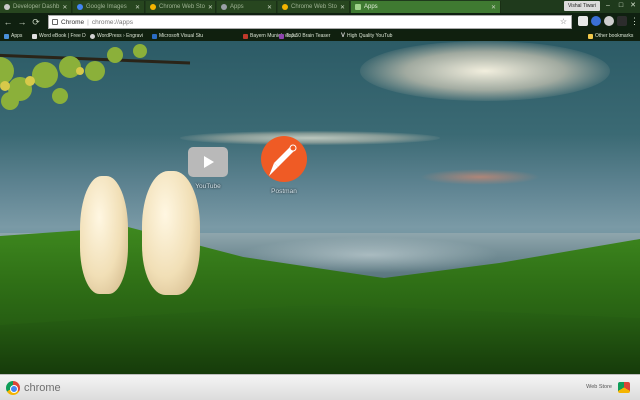  I want to click on bookmark-1: Word eBook | Free D, so click(59, 36).